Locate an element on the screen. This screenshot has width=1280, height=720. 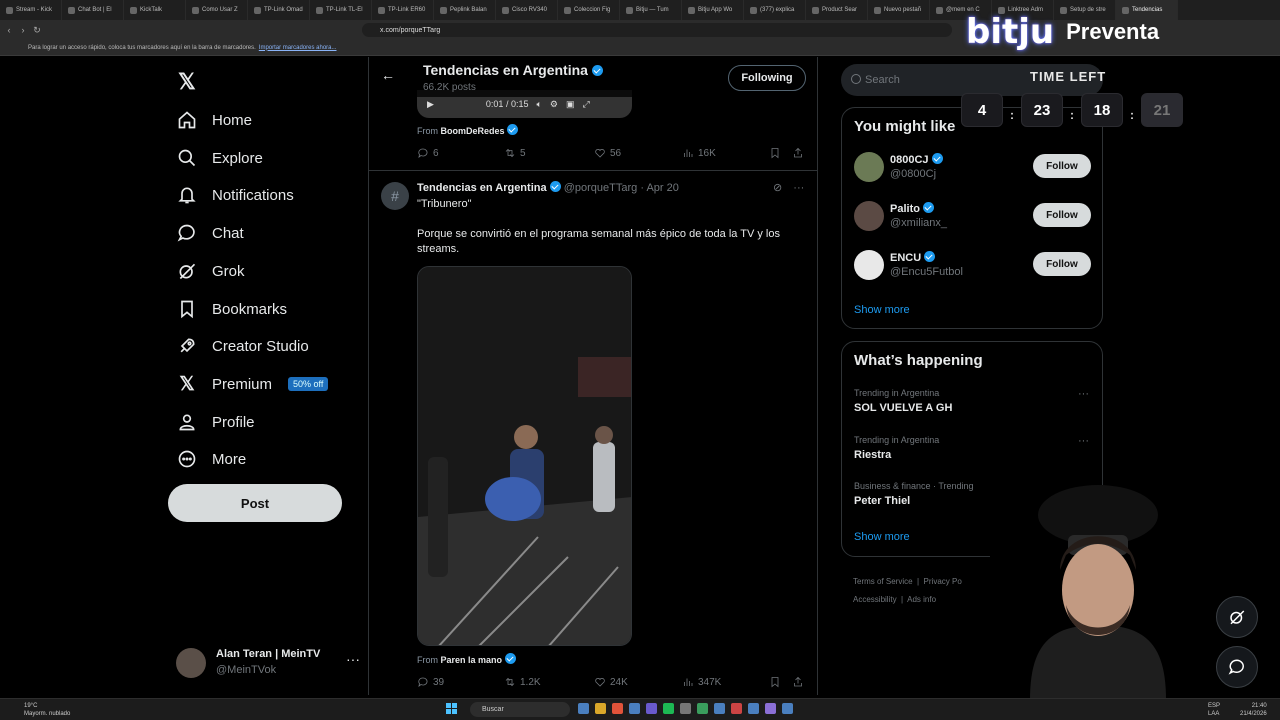
browser-tab: Como Usar Z is located at coordinates (217, 10).